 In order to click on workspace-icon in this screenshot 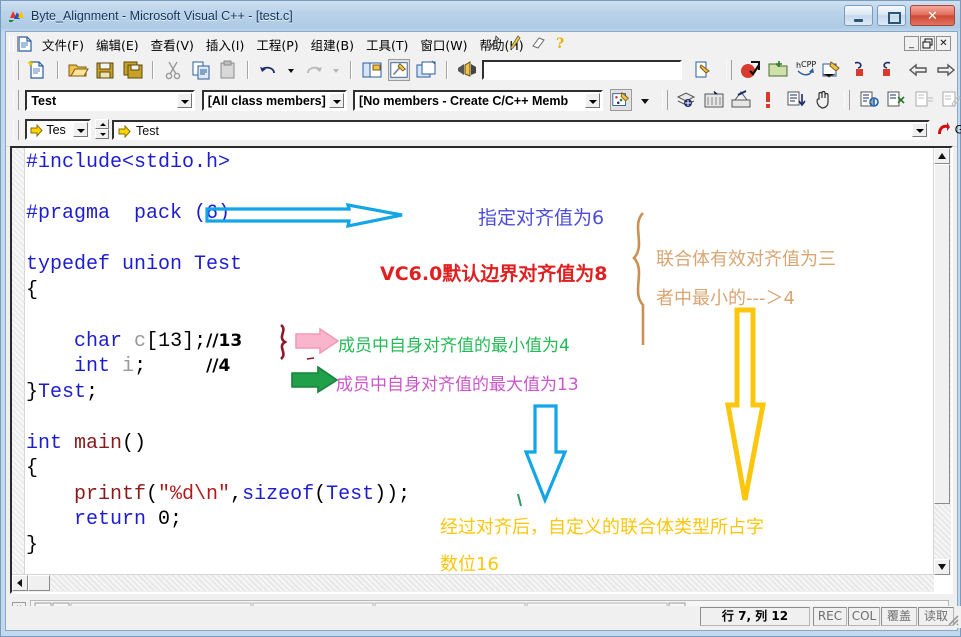, I will do `click(372, 70)`.